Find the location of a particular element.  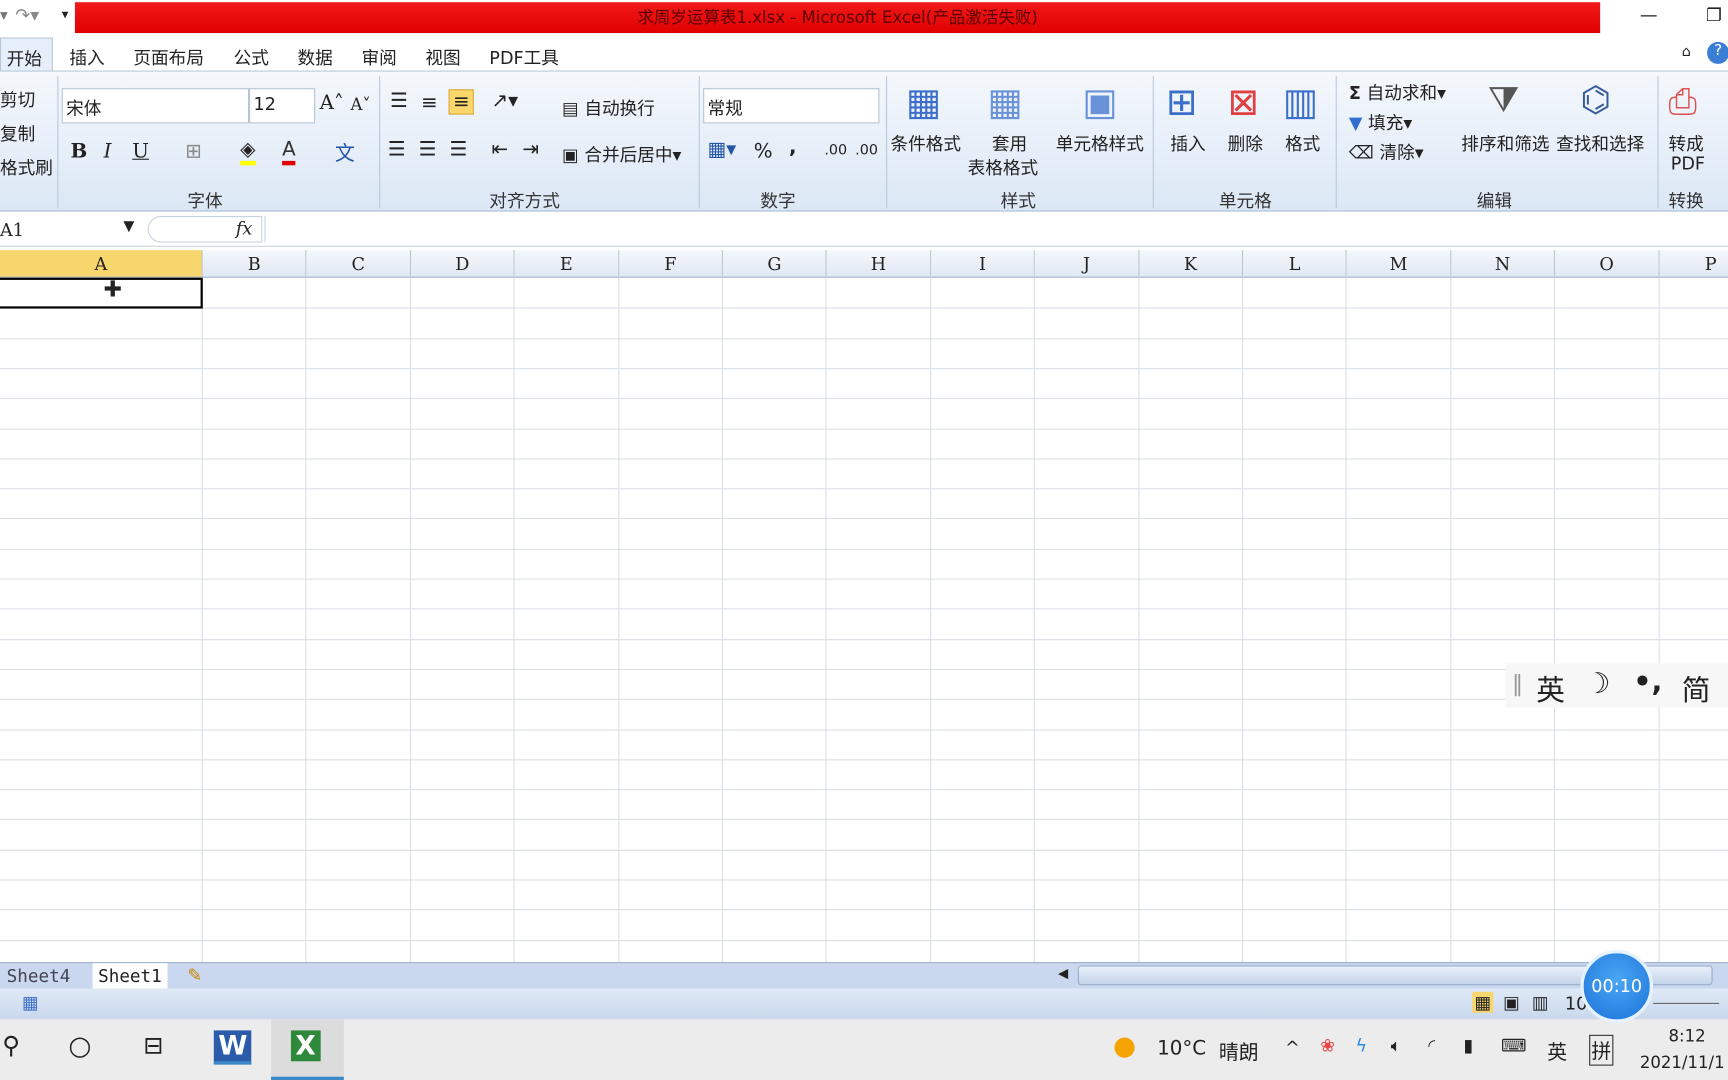

delete-cells-icon: ⊠ is located at coordinates (1243, 102).